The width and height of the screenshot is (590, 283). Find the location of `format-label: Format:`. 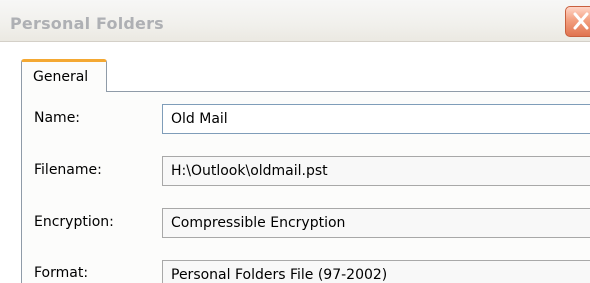

format-label: Format: is located at coordinates (61, 273).